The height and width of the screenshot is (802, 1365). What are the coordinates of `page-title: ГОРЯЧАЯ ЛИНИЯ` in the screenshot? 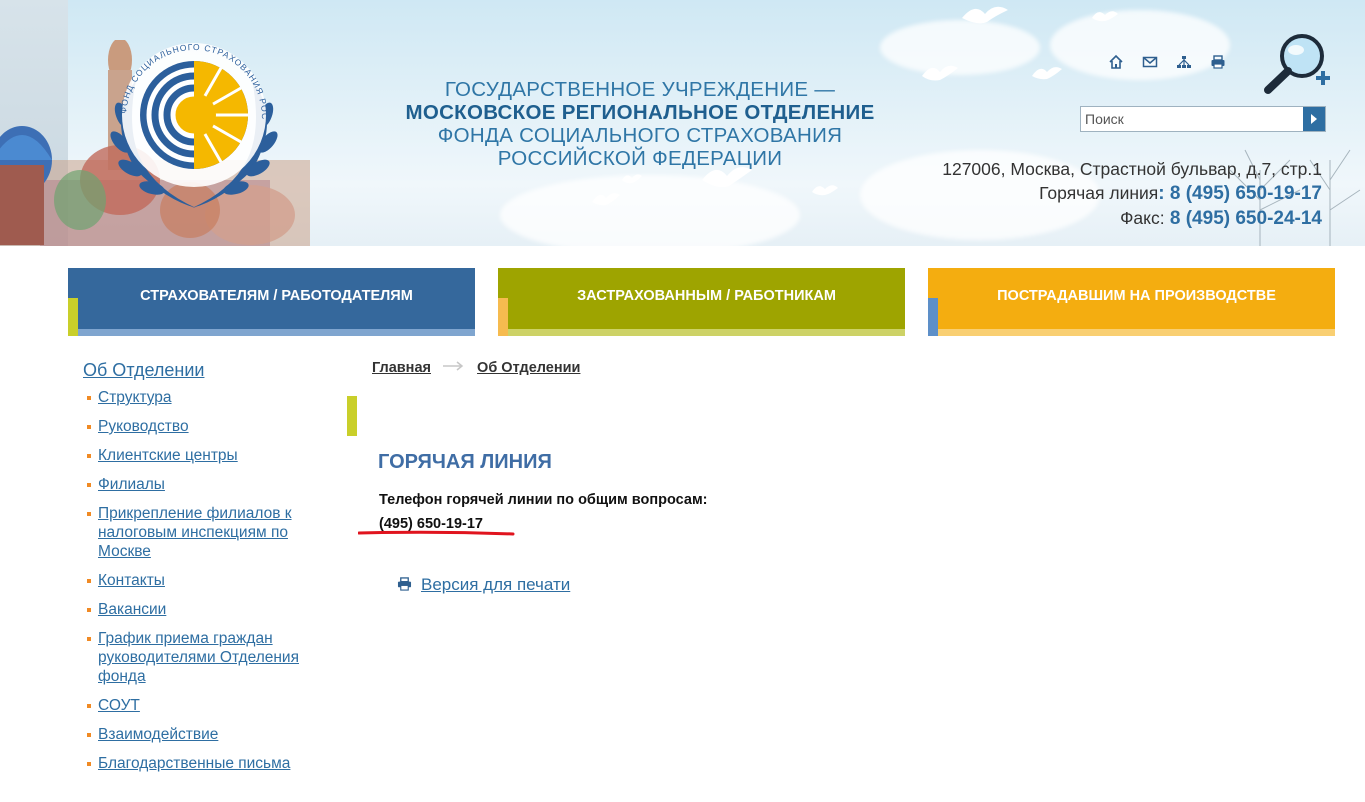 It's located at (465, 462).